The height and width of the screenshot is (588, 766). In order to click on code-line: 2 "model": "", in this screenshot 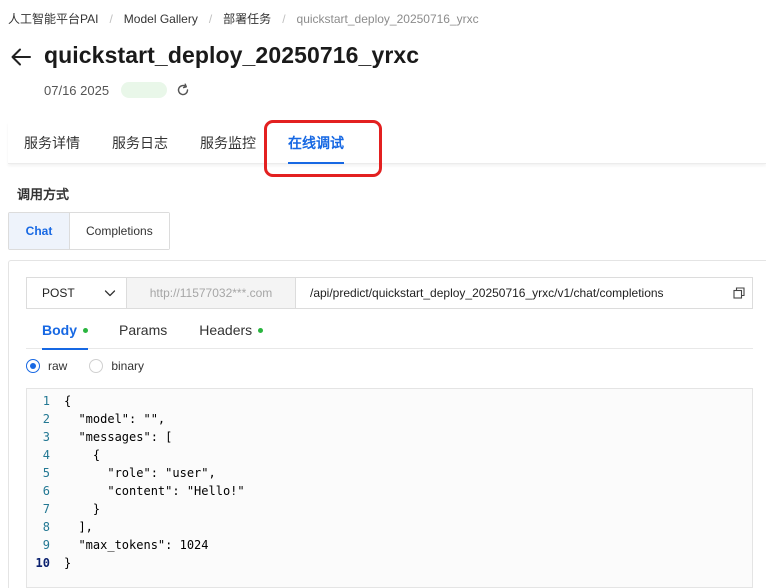, I will do `click(96, 419)`.